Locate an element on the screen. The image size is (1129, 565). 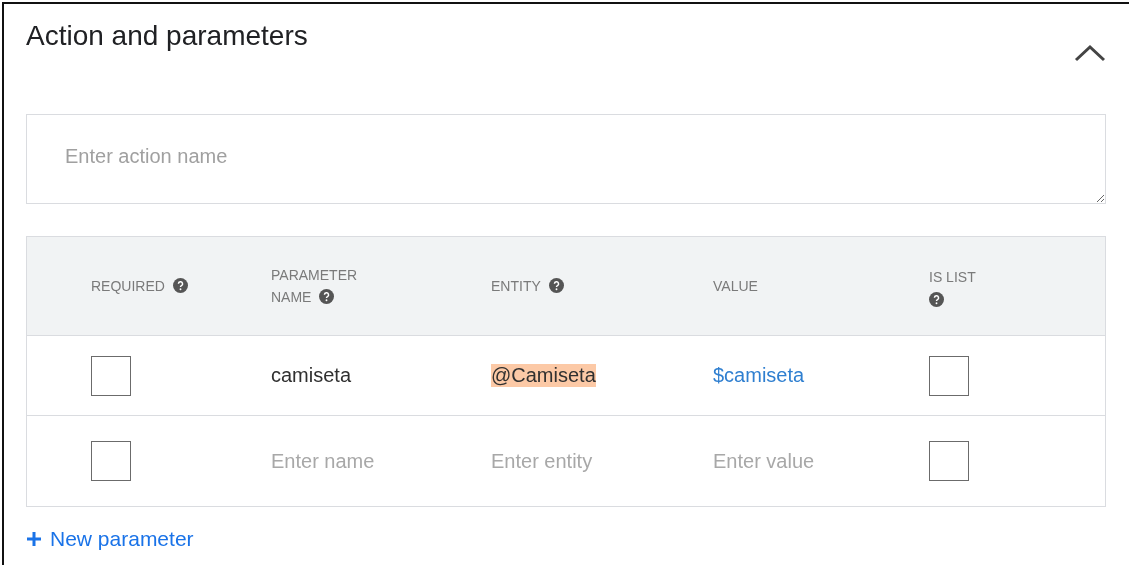
section-title: Action and parameters is located at coordinates (167, 36).